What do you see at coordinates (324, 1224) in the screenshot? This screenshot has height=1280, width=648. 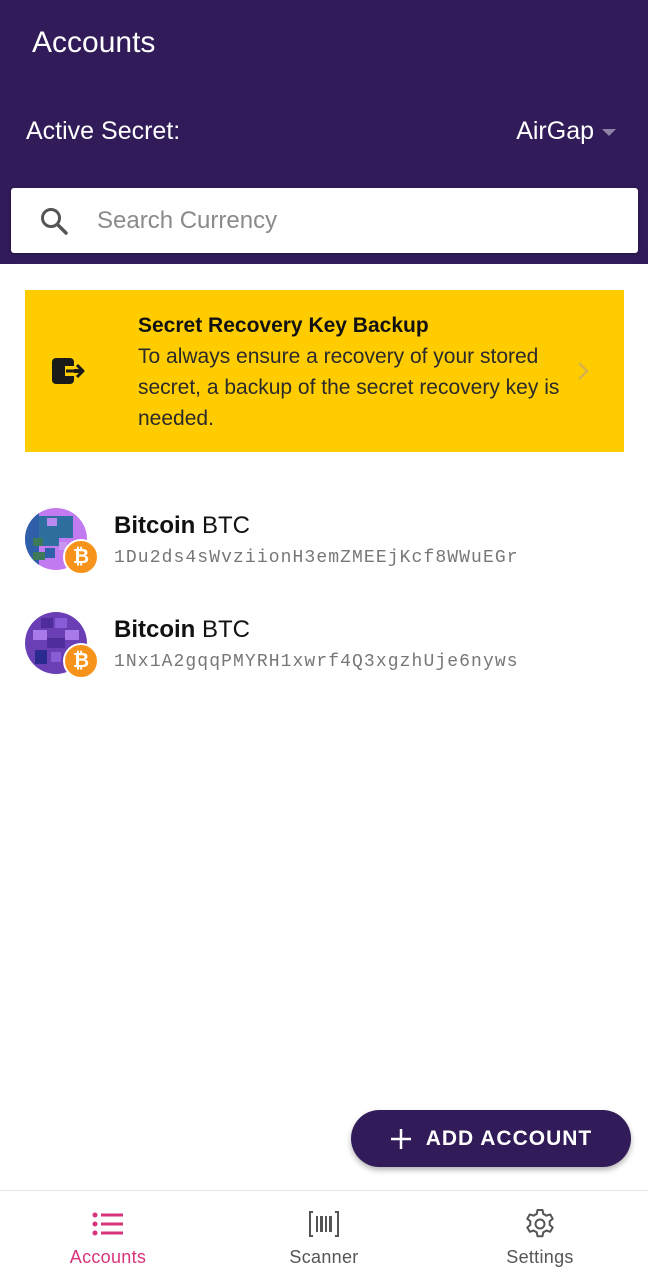 I see `barcode-icon` at bounding box center [324, 1224].